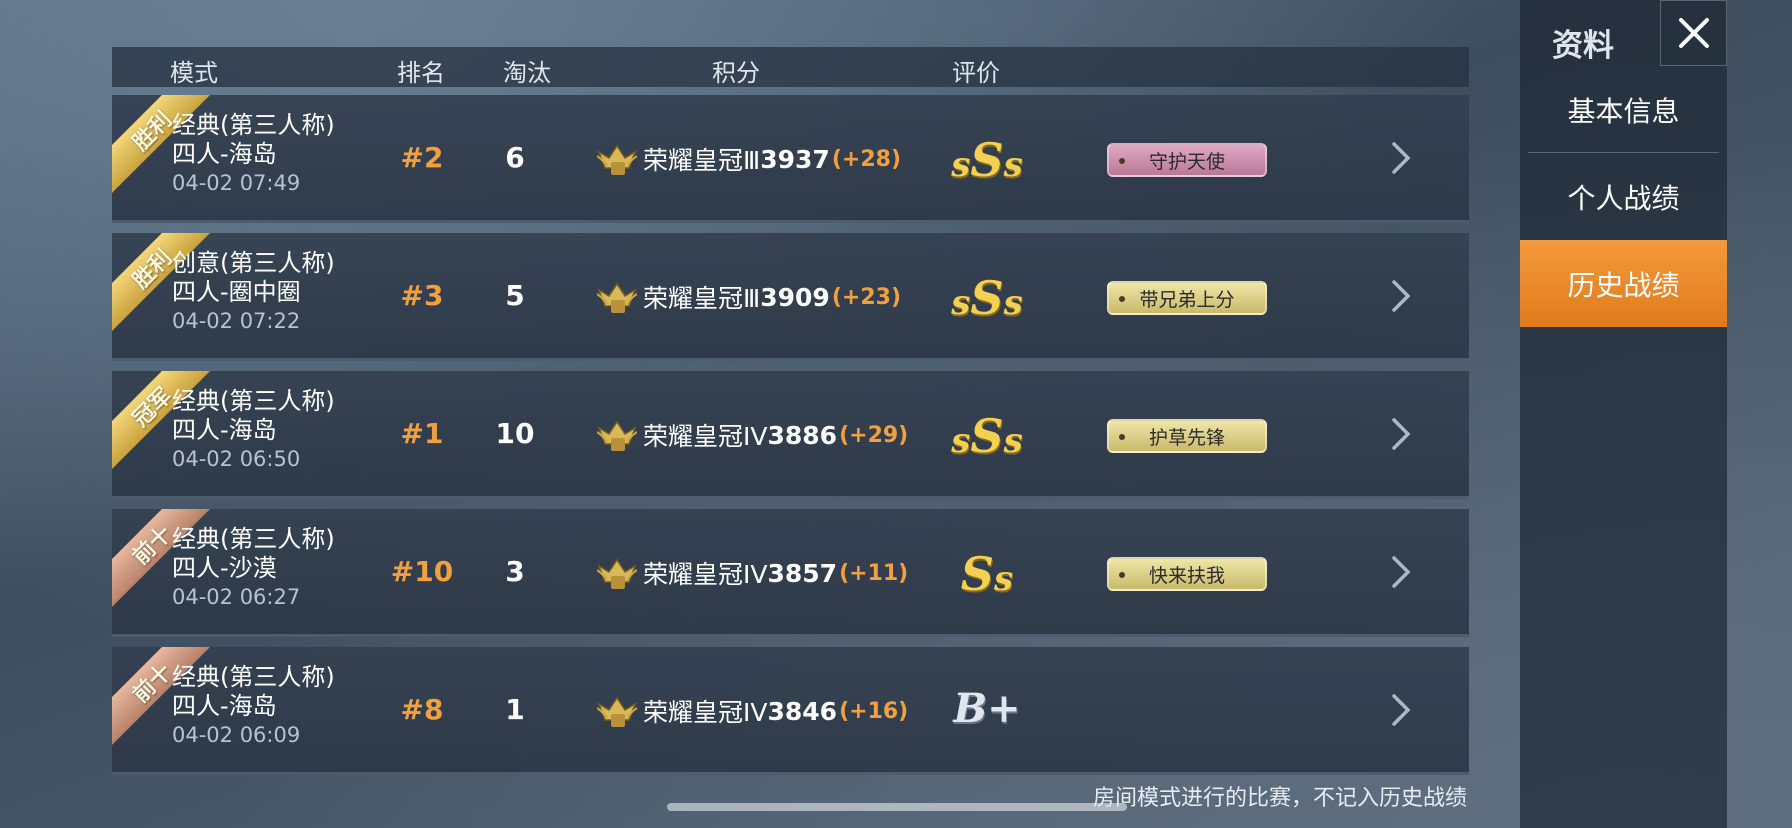 The height and width of the screenshot is (828, 1792). I want to click on title-tag: 带兄弟上分, so click(1187, 298).